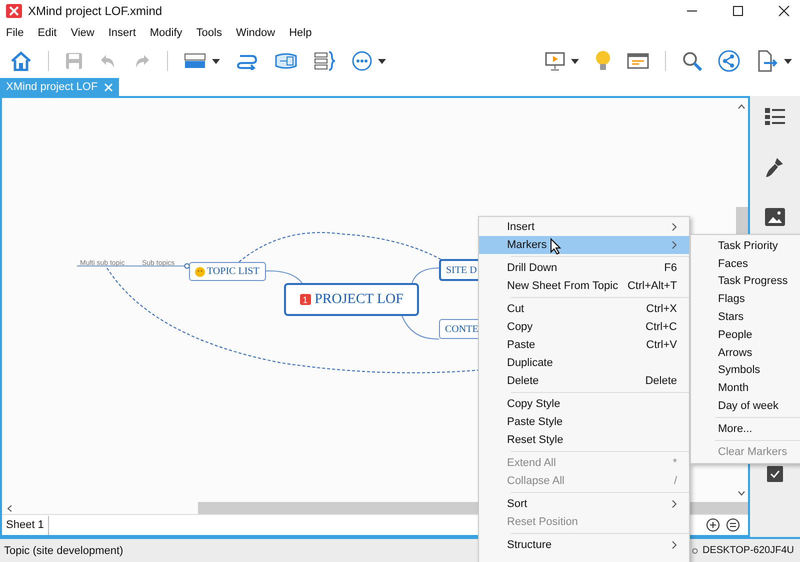 The image size is (800, 562). Describe the element at coordinates (584, 404) in the screenshot. I see `menu-item: Copy Style` at that location.